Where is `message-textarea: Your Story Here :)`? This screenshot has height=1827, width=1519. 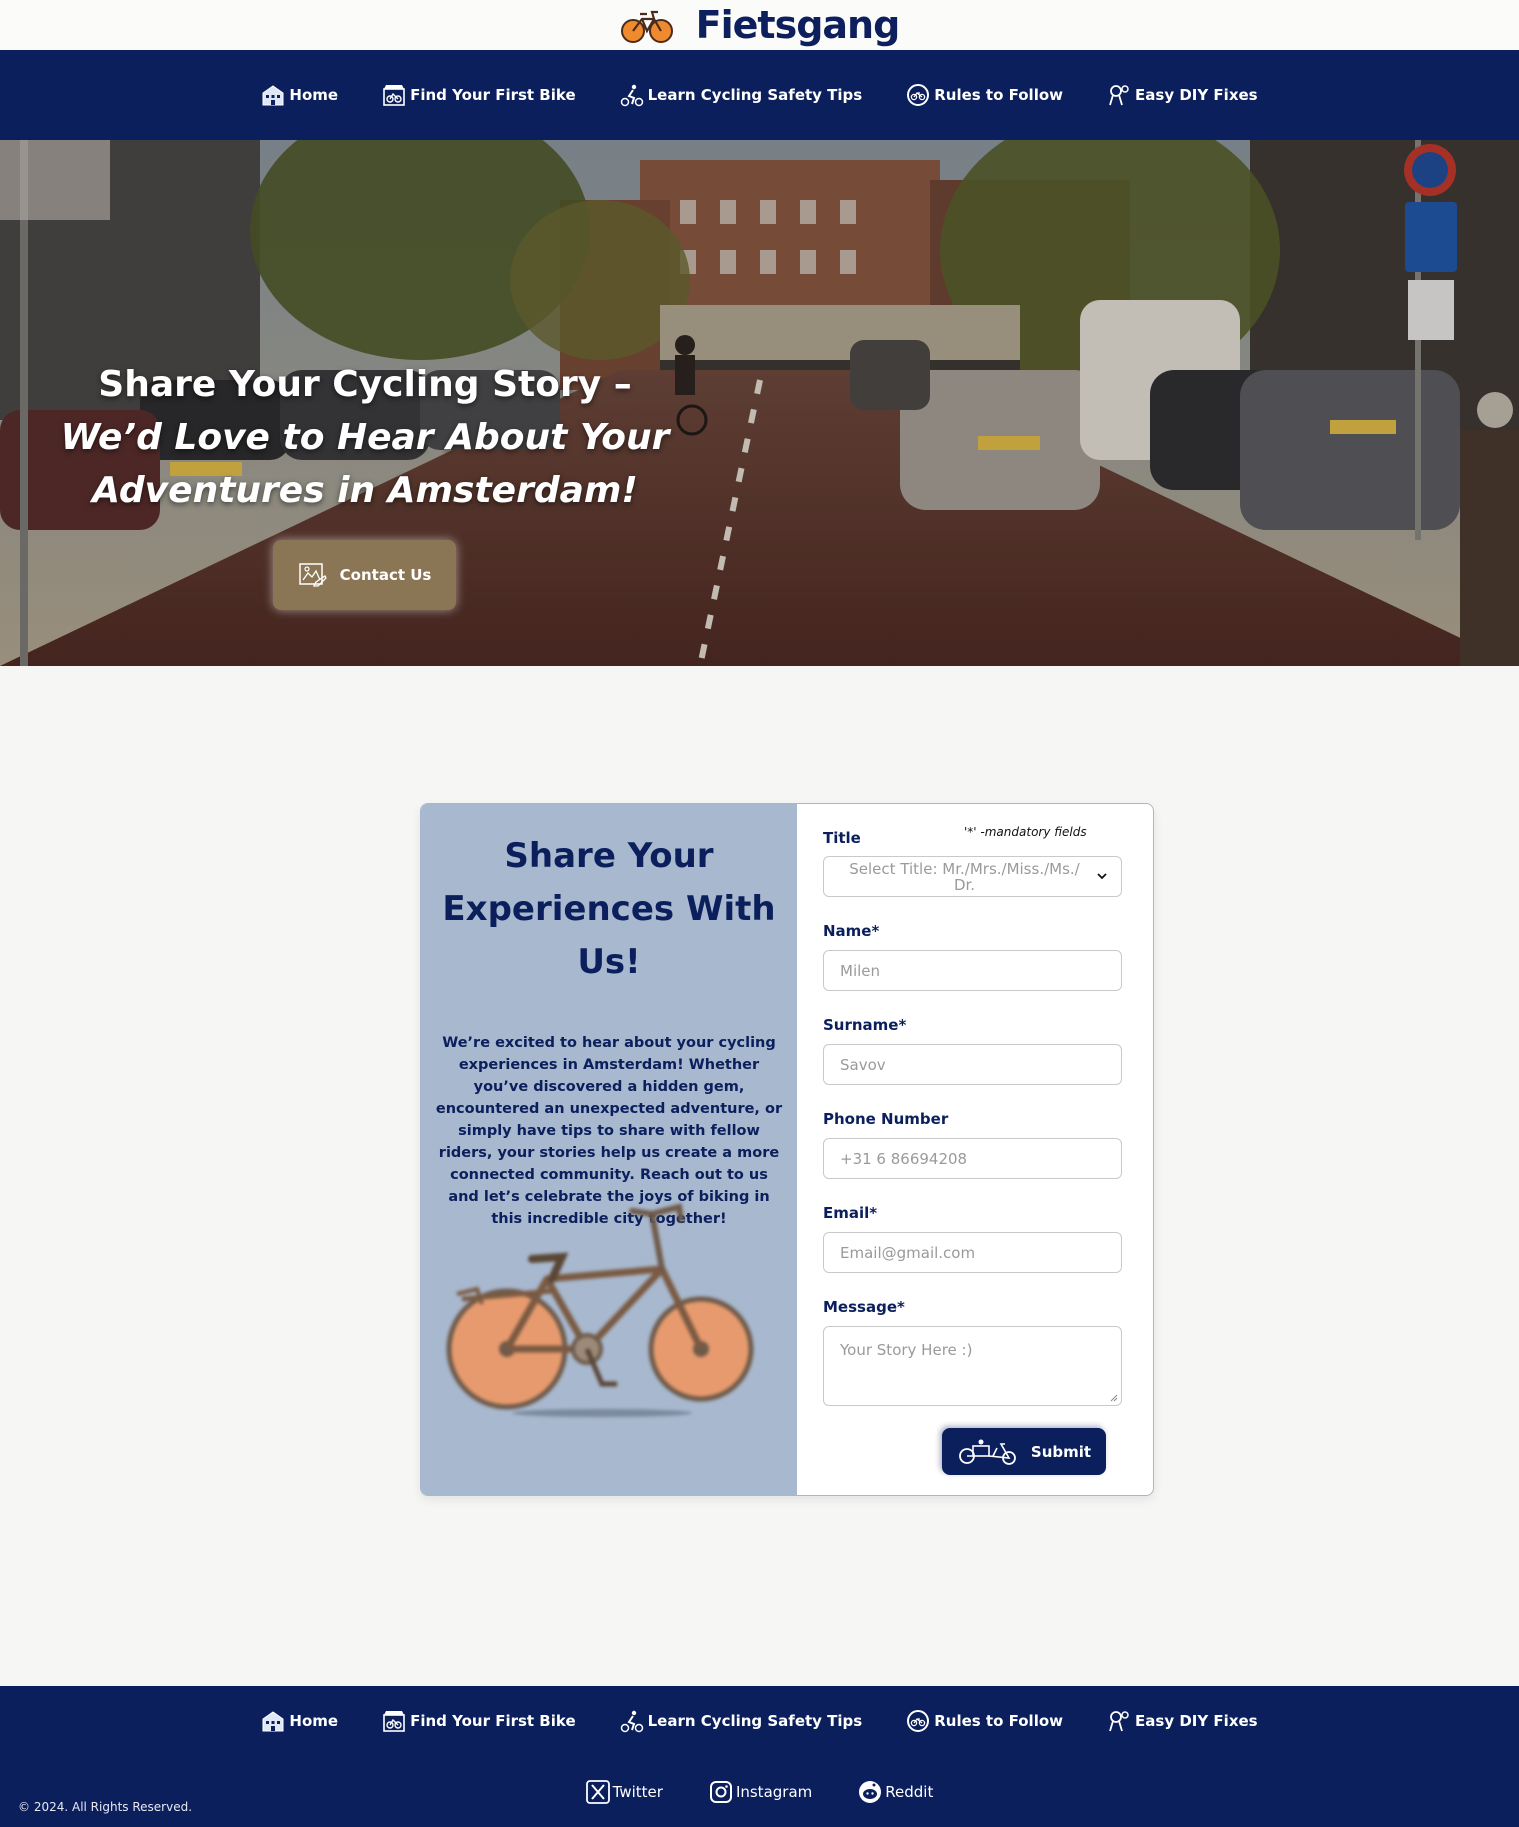
message-textarea: Your Story Here :) is located at coordinates (972, 1366).